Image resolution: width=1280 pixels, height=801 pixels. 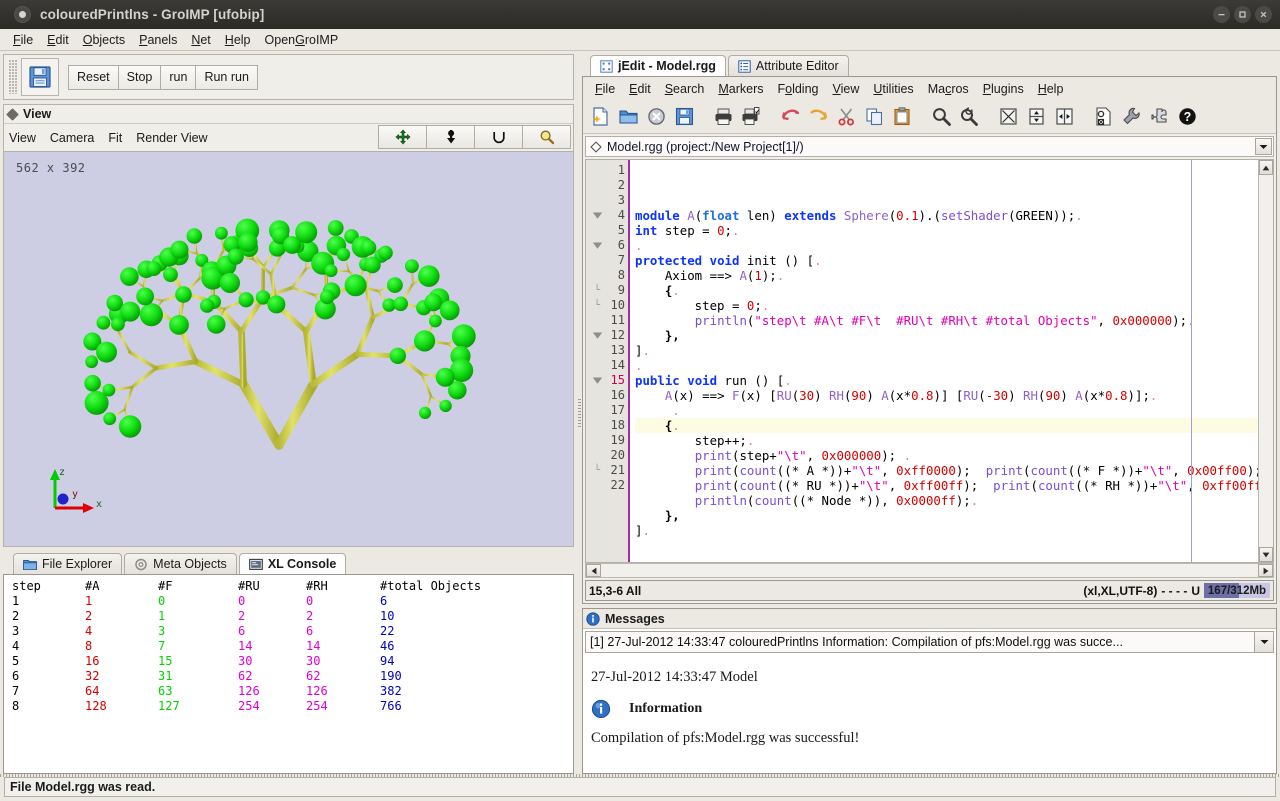 What do you see at coordinates (818, 117) in the screenshot?
I see `redo-icon` at bounding box center [818, 117].